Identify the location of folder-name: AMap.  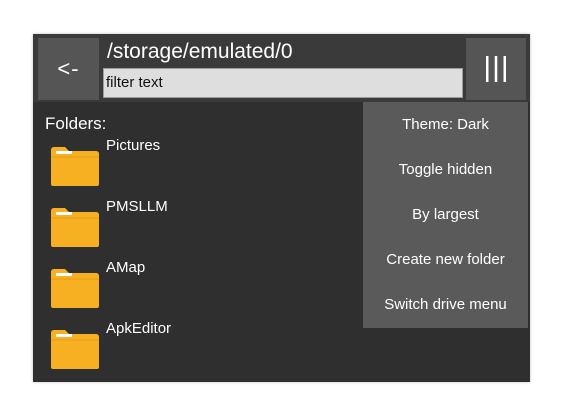
(126, 267).